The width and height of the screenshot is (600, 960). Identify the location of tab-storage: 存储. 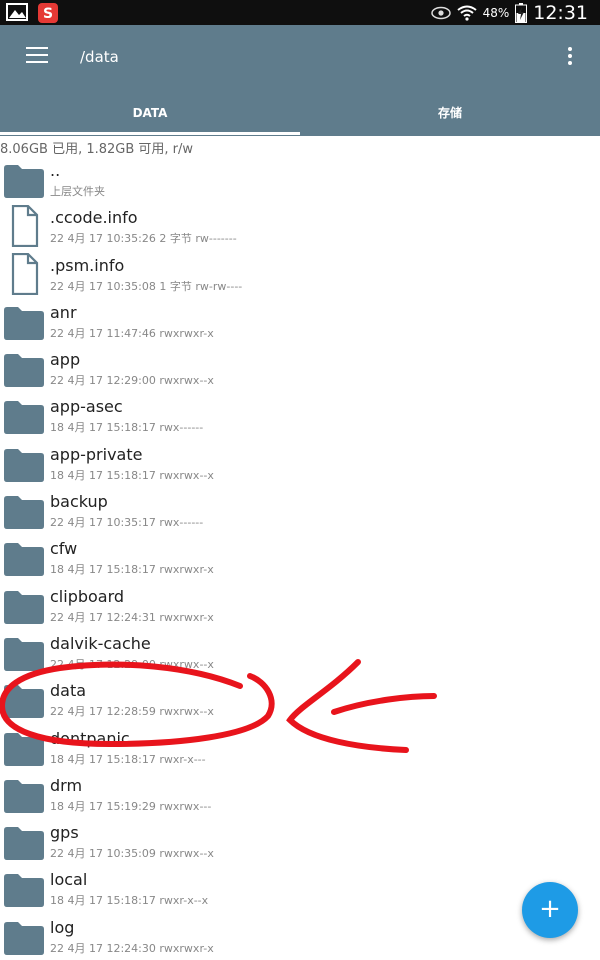
(450, 115).